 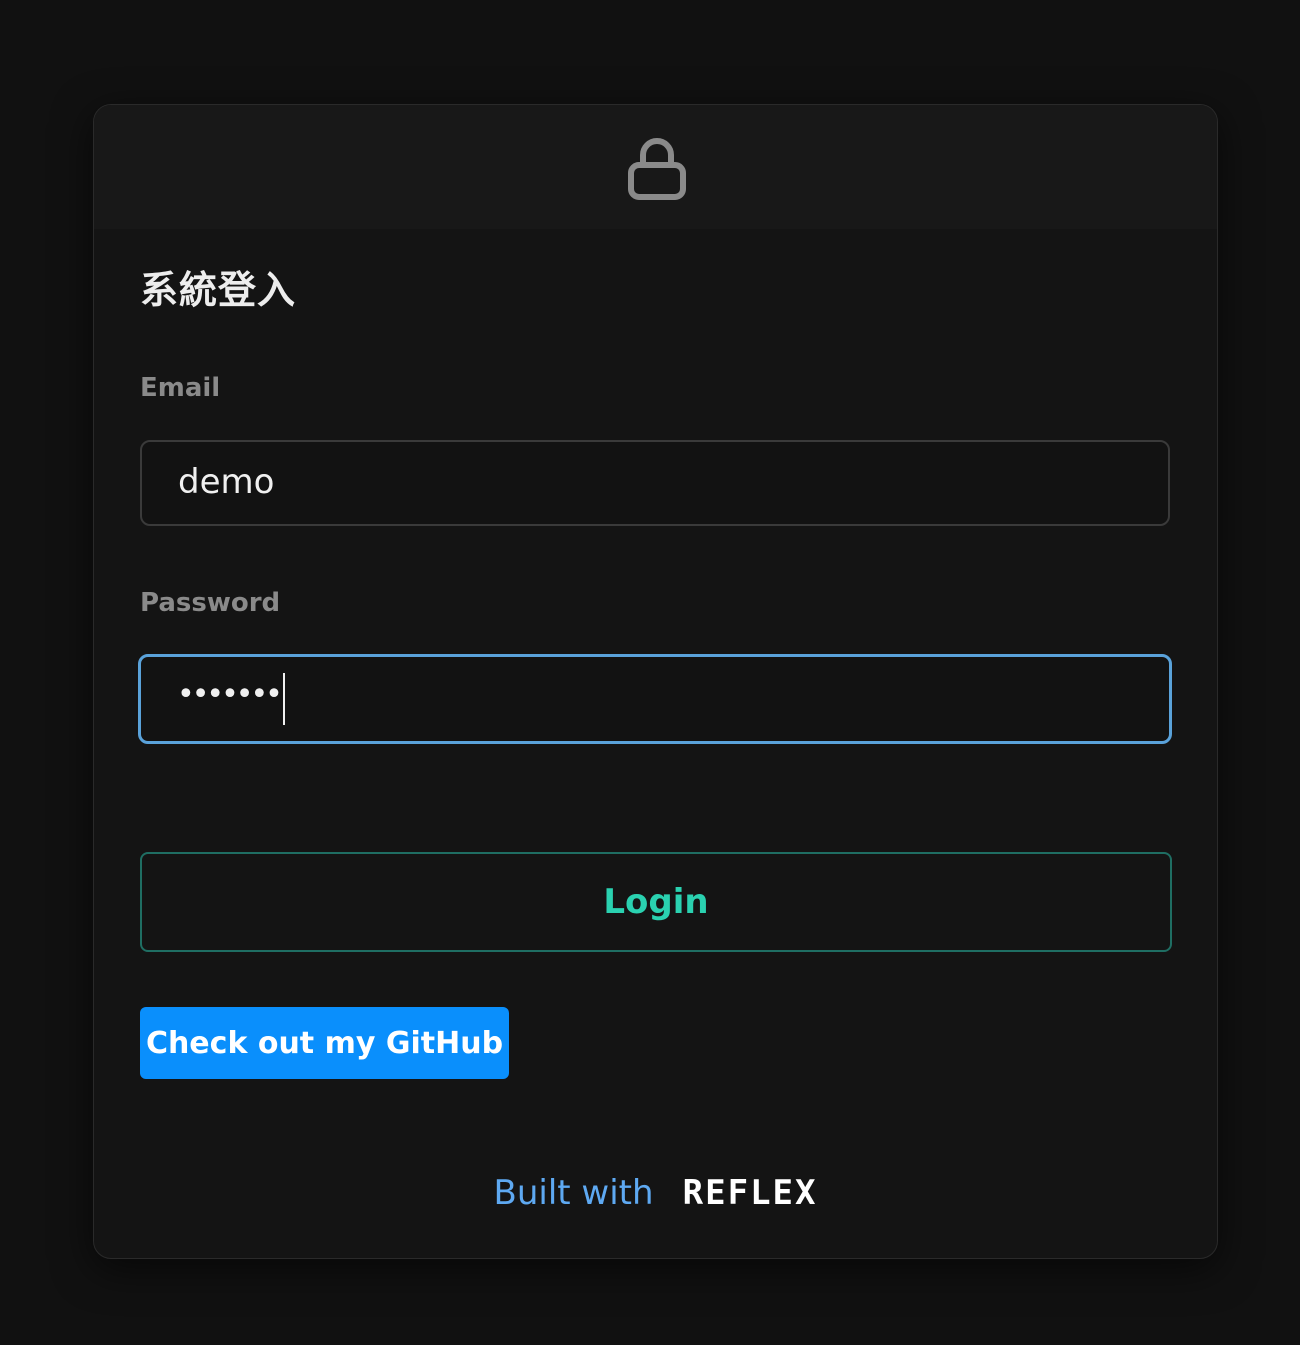 What do you see at coordinates (180, 388) in the screenshot?
I see `email-label: Email` at bounding box center [180, 388].